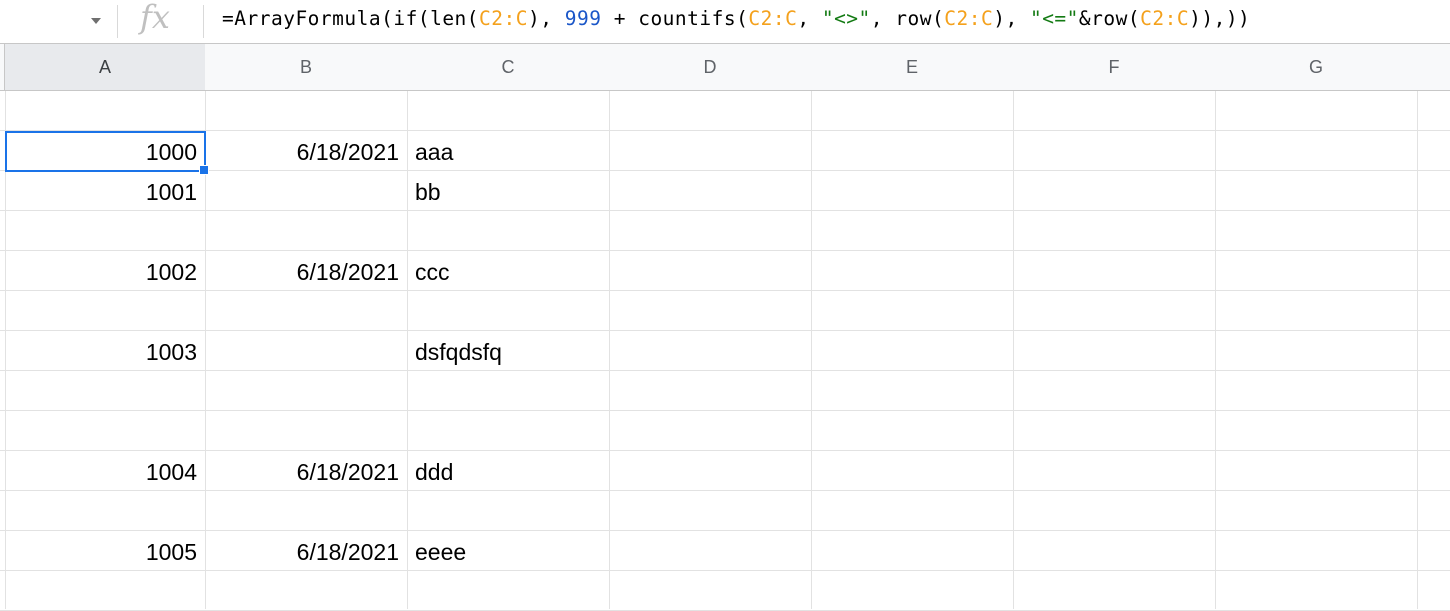 Image resolution: width=1450 pixels, height=611 pixels. Describe the element at coordinates (912, 67) in the screenshot. I see `column-header-e: E` at that location.